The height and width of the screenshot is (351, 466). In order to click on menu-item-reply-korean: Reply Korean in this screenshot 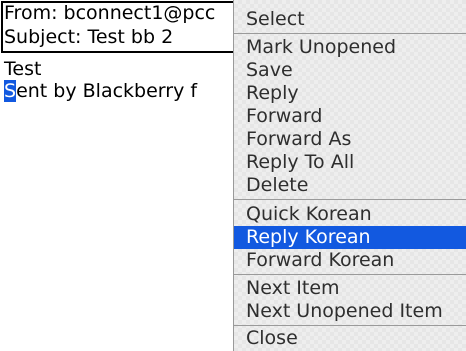, I will do `click(350, 237)`.